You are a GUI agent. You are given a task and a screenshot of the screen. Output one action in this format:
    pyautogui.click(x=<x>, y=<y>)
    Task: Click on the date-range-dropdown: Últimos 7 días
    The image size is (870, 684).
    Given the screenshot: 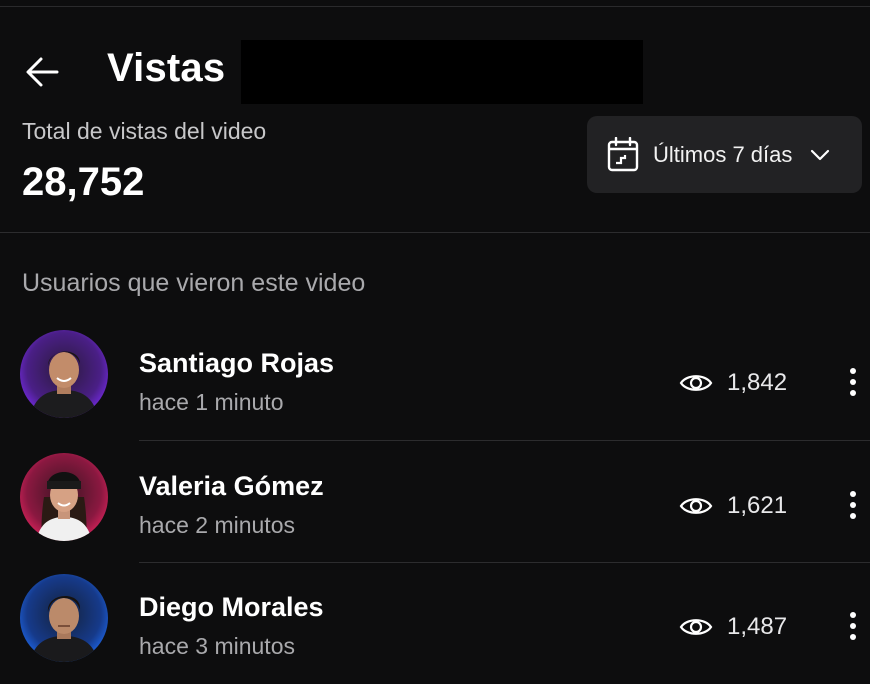 What is the action you would take?
    pyautogui.click(x=724, y=154)
    